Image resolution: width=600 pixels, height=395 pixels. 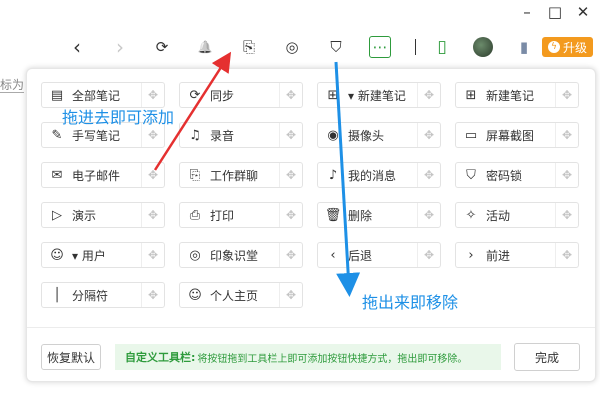 What do you see at coordinates (510, 135) in the screenshot?
I see `toolbar-item-label: 屏幕截图` at bounding box center [510, 135].